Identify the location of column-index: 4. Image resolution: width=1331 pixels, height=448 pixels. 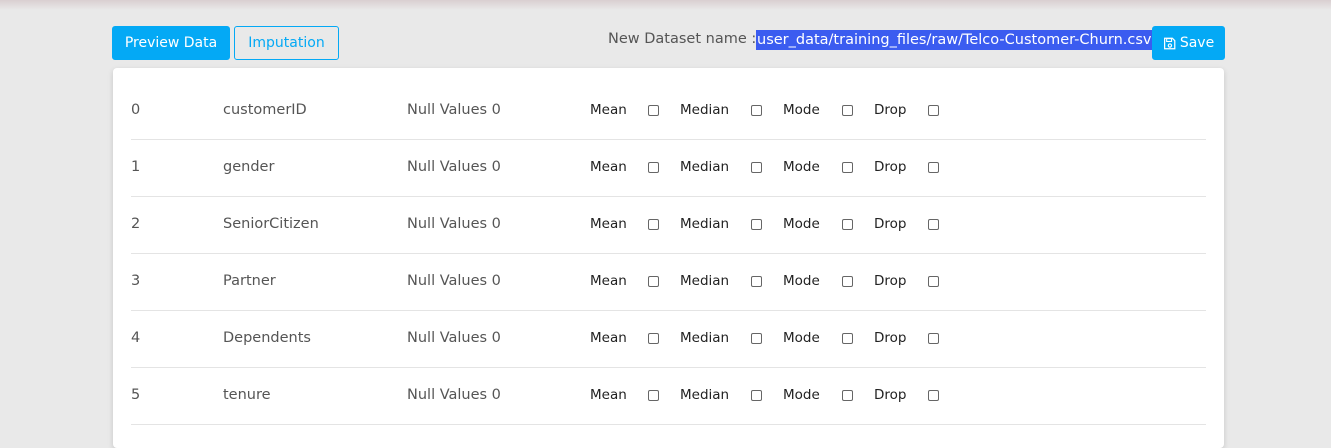
(136, 338).